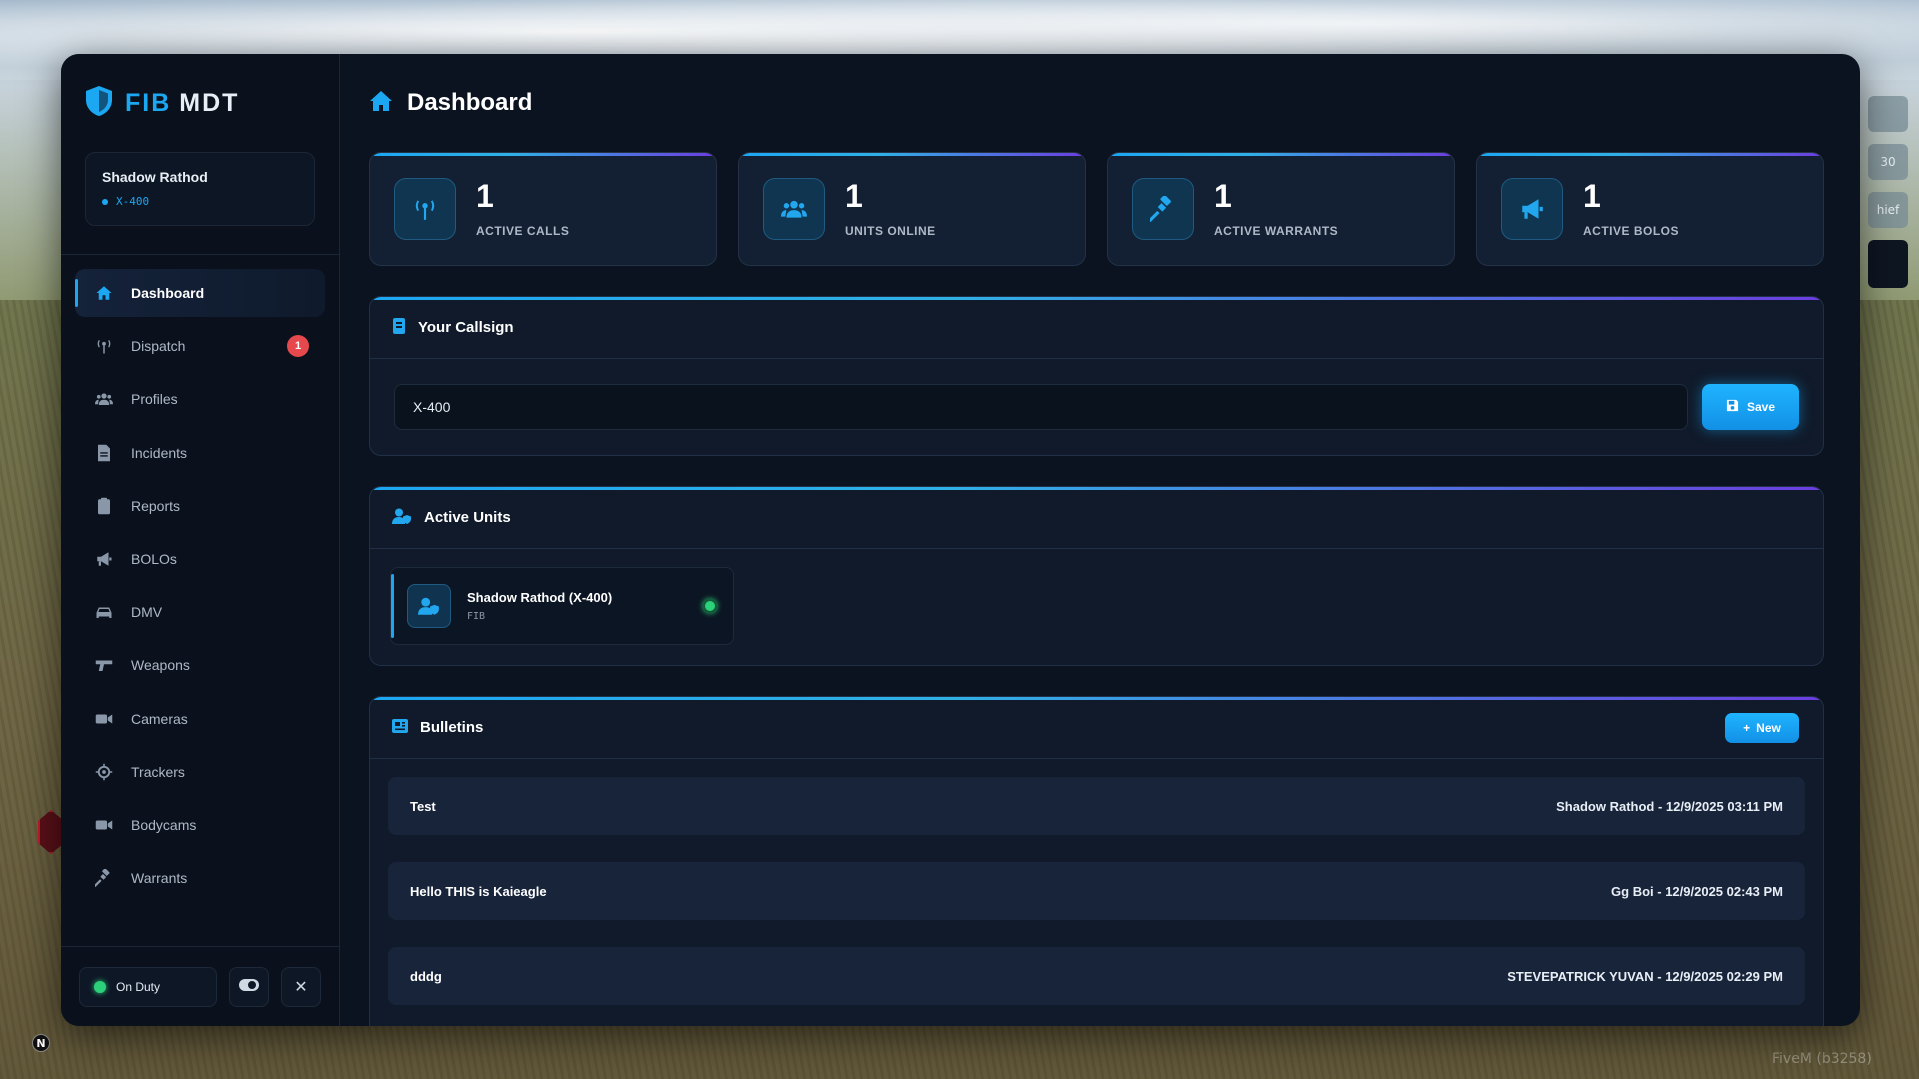 The height and width of the screenshot is (1079, 1919). I want to click on brand-fib: FIB, so click(148, 102).